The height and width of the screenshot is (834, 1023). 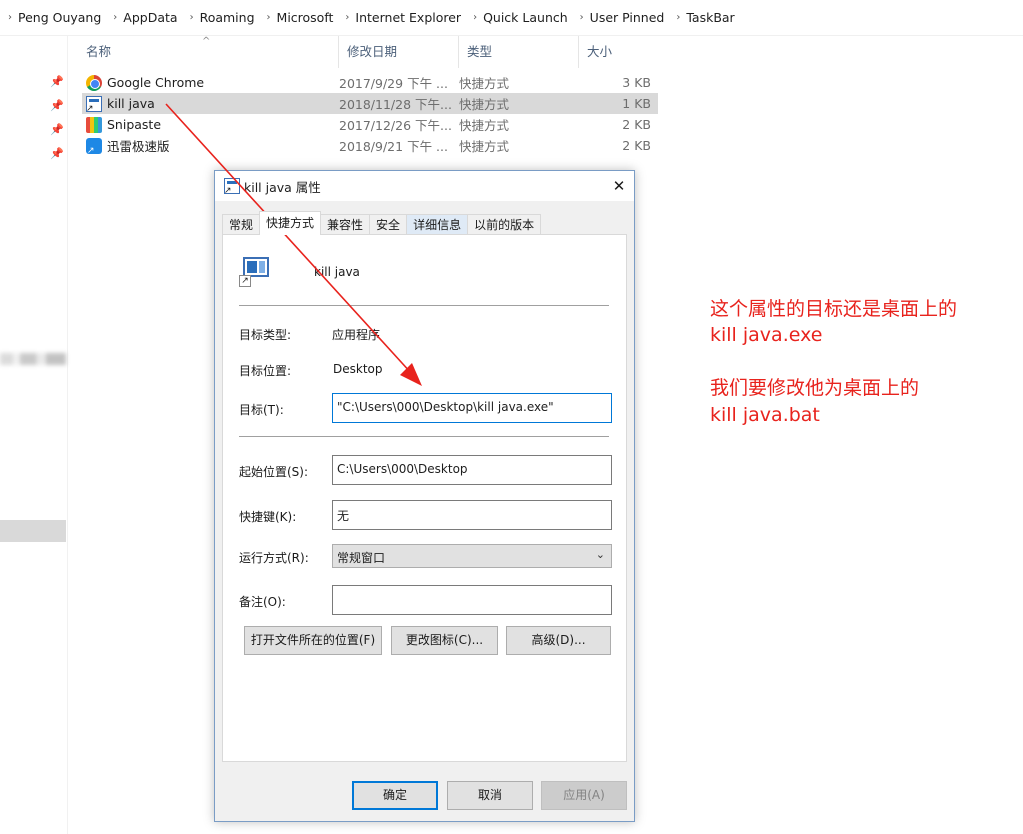 What do you see at coordinates (472, 556) in the screenshot?
I see `run-select: 常规窗口 ⌄` at bounding box center [472, 556].